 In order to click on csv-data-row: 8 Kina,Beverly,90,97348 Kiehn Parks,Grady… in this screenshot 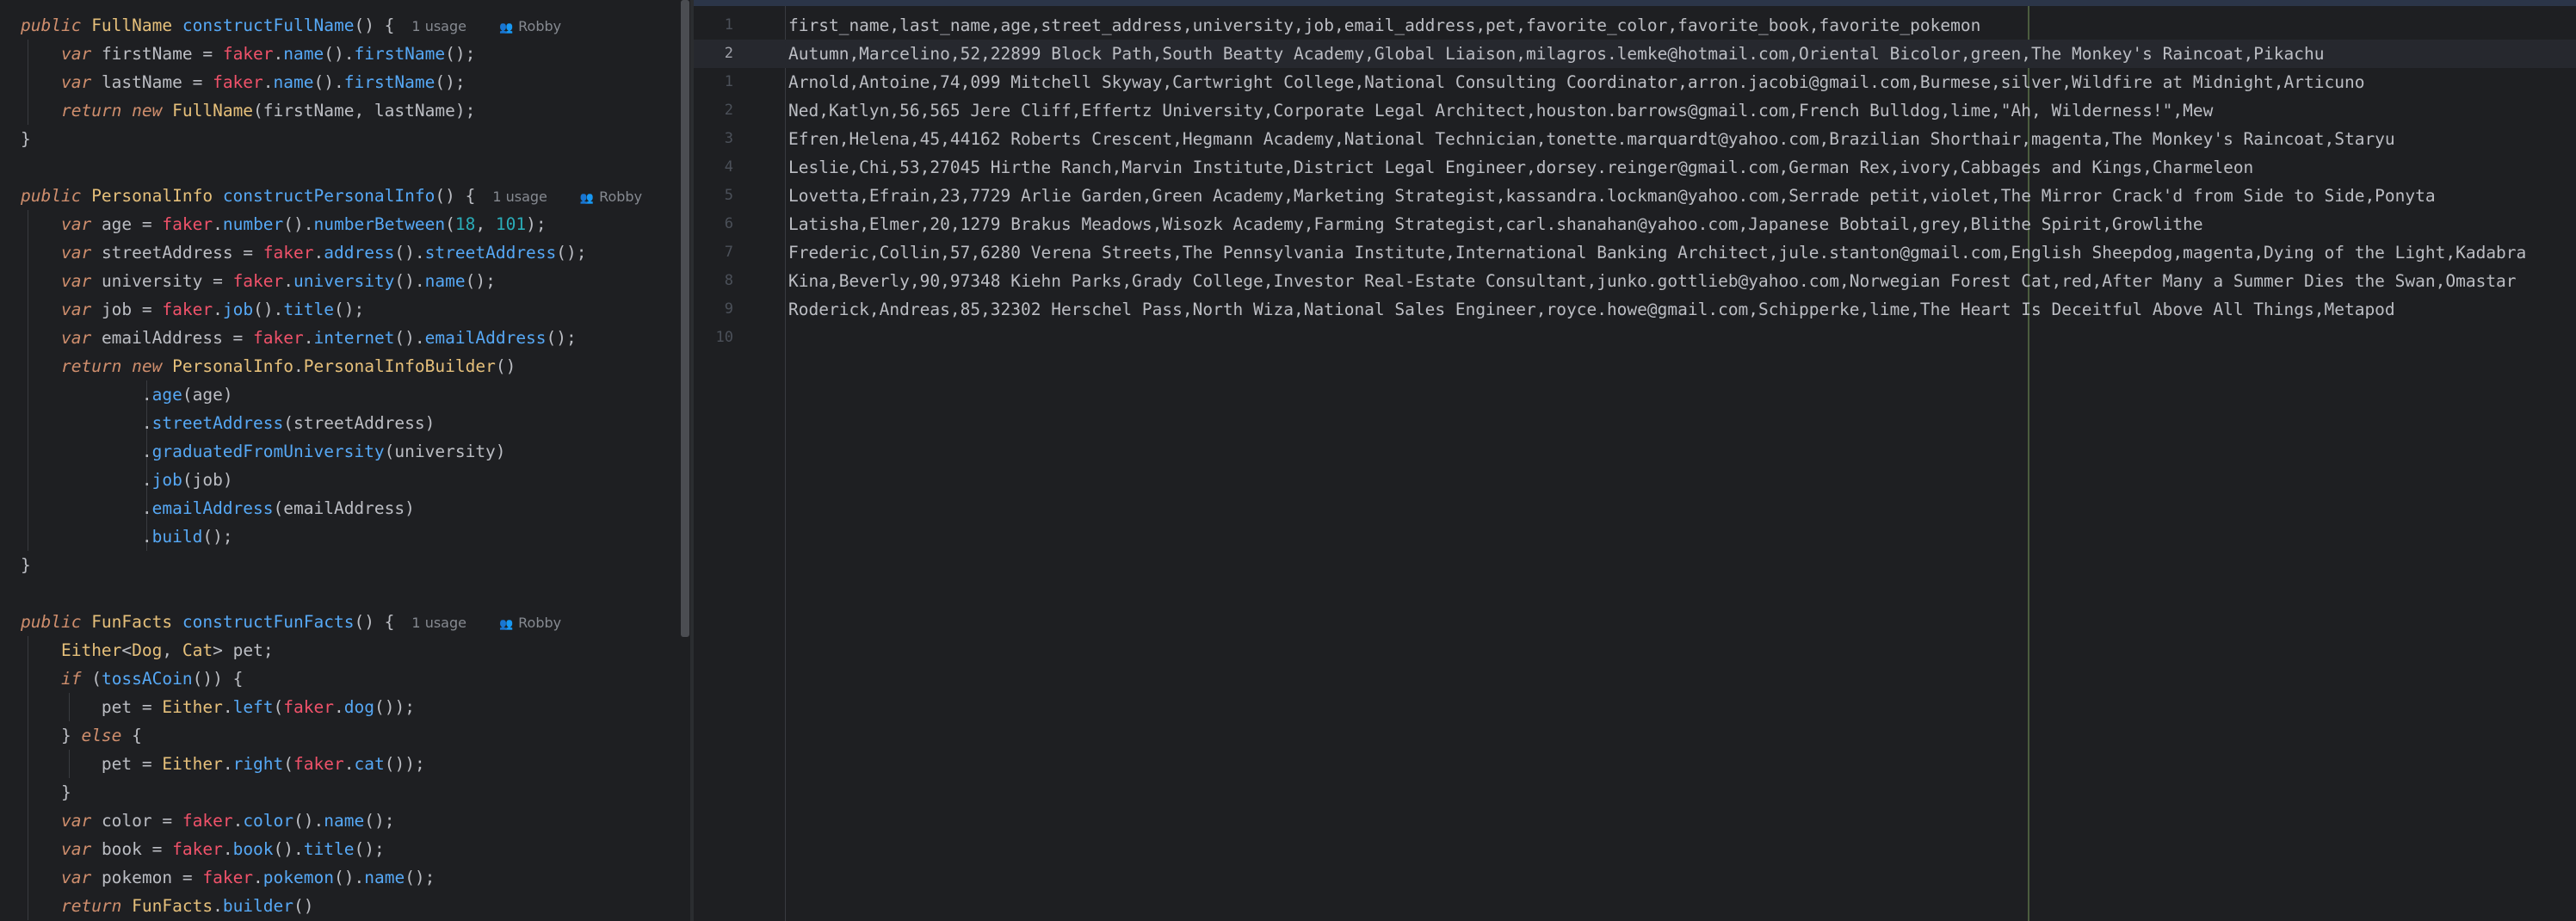, I will do `click(1635, 281)`.